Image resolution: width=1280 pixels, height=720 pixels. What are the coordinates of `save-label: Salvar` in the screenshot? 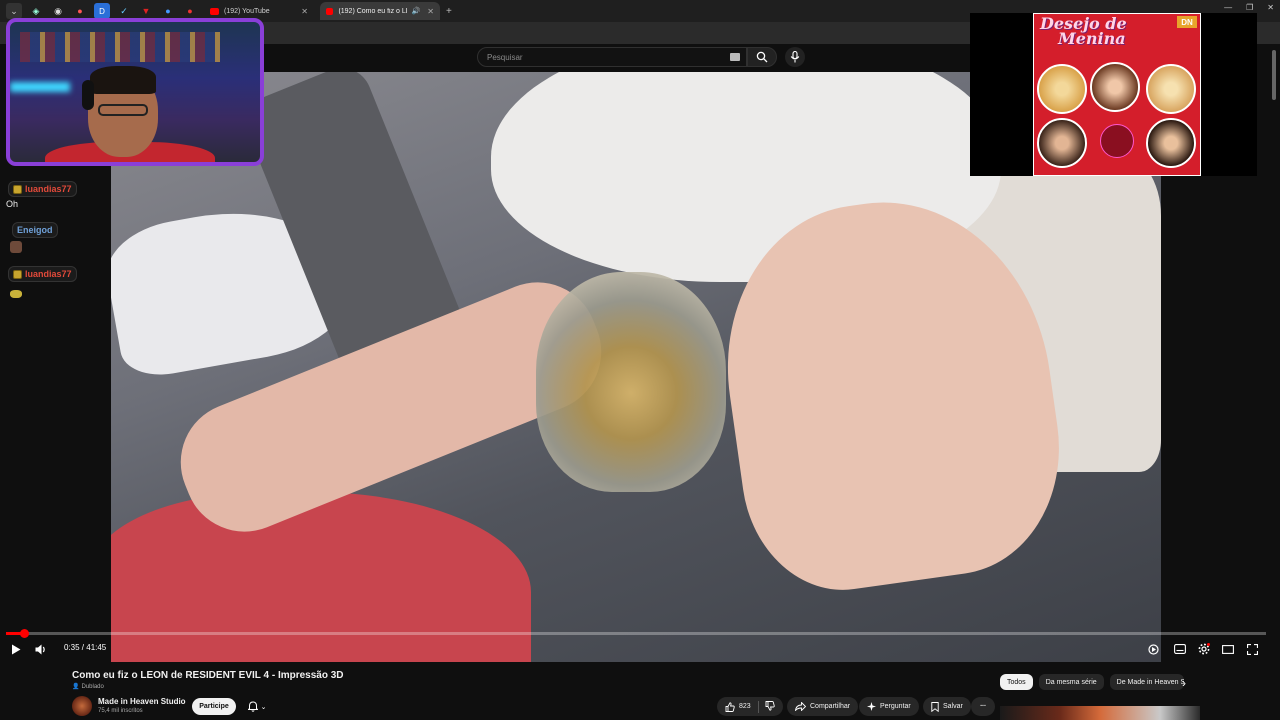 It's located at (953, 706).